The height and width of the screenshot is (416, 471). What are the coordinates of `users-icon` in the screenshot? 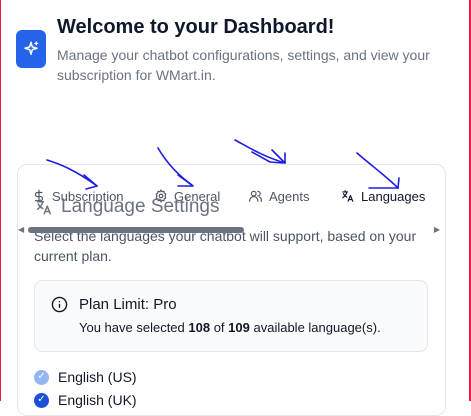 It's located at (255, 196).